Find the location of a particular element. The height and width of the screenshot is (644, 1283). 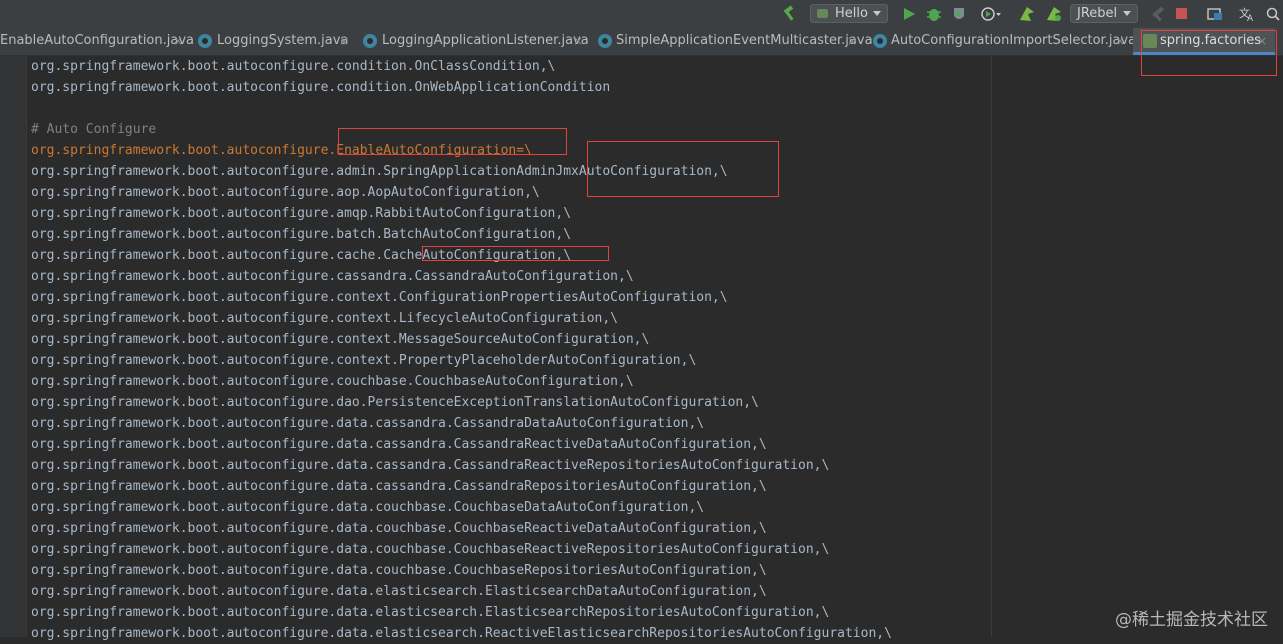

tools-icon is located at coordinates (1158, 14).